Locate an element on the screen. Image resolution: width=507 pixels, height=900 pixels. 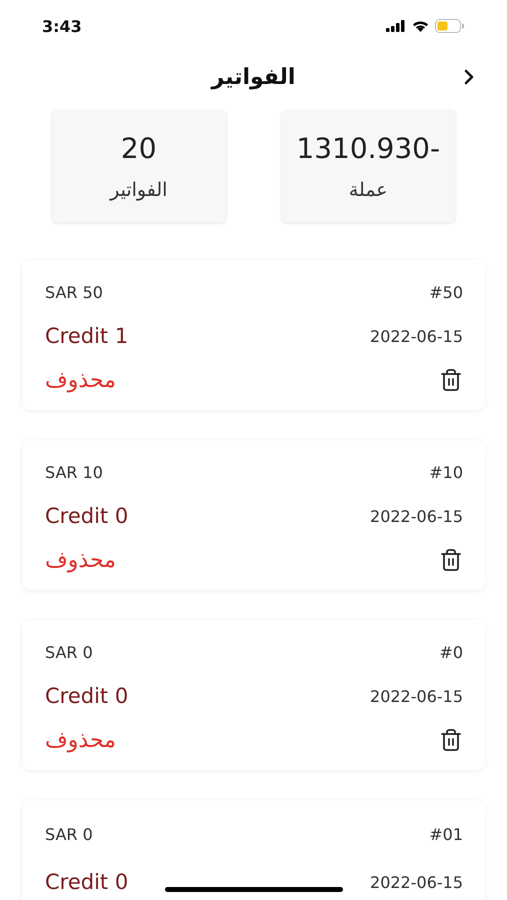
stat-label: الفواتير is located at coordinates (139, 189).